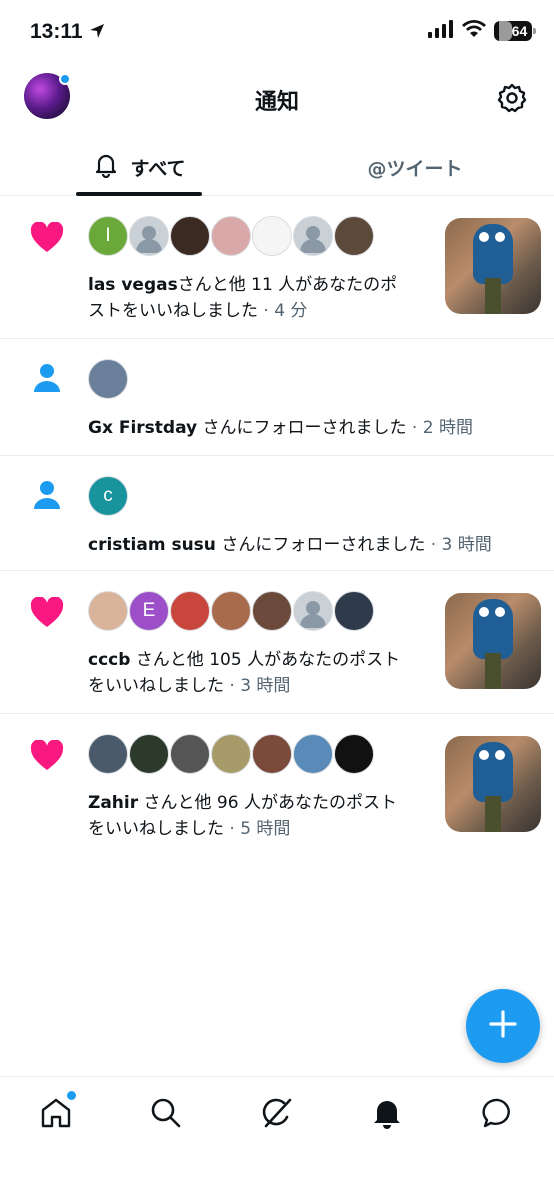  What do you see at coordinates (442, 428) in the screenshot?
I see `timestamp: · 2 時間` at bounding box center [442, 428].